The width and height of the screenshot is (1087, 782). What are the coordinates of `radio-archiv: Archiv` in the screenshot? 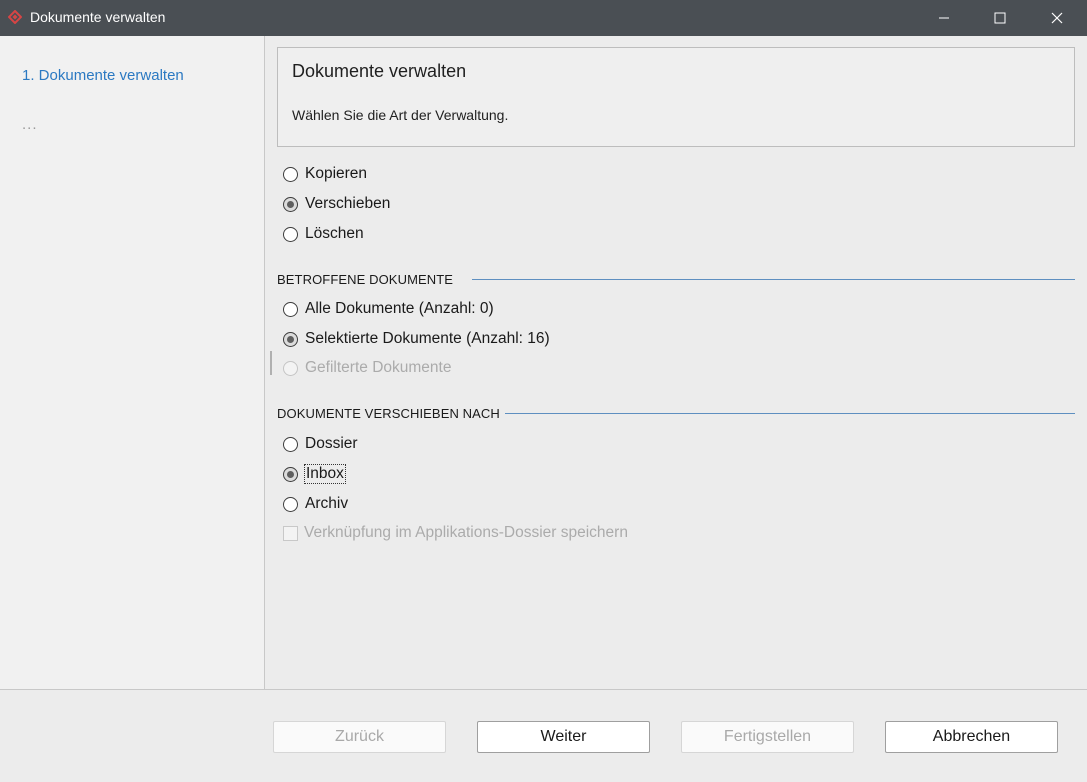 It's located at (315, 504).